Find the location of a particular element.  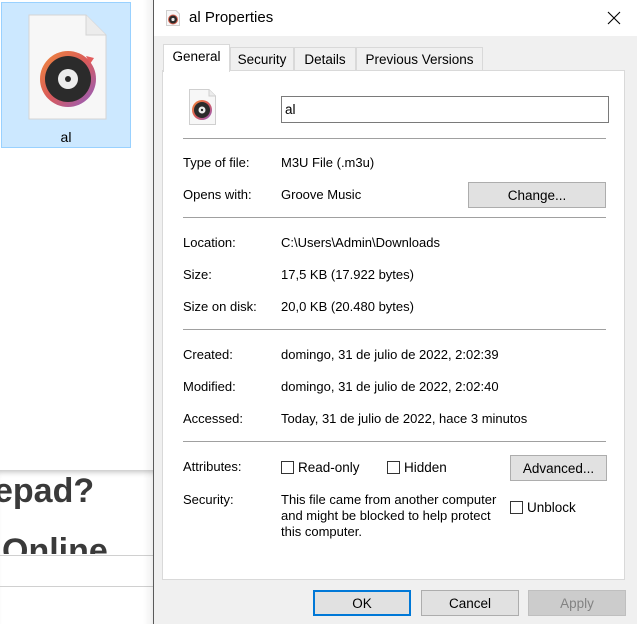

opens-with-value: Groove Music is located at coordinates (321, 194).